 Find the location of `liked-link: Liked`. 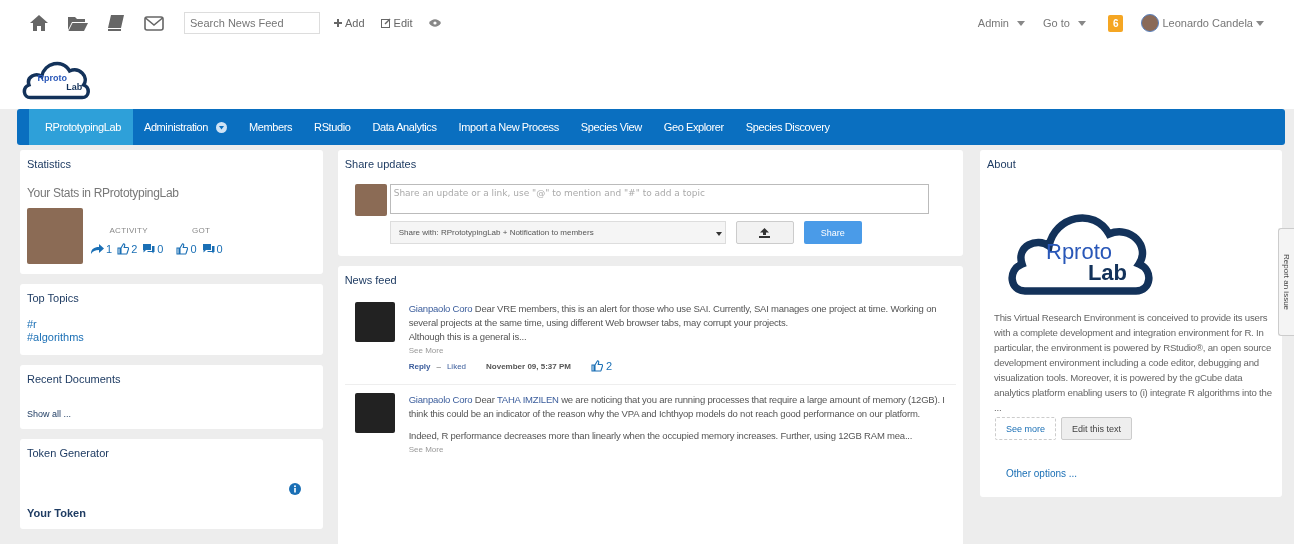

liked-link: Liked is located at coordinates (456, 366).